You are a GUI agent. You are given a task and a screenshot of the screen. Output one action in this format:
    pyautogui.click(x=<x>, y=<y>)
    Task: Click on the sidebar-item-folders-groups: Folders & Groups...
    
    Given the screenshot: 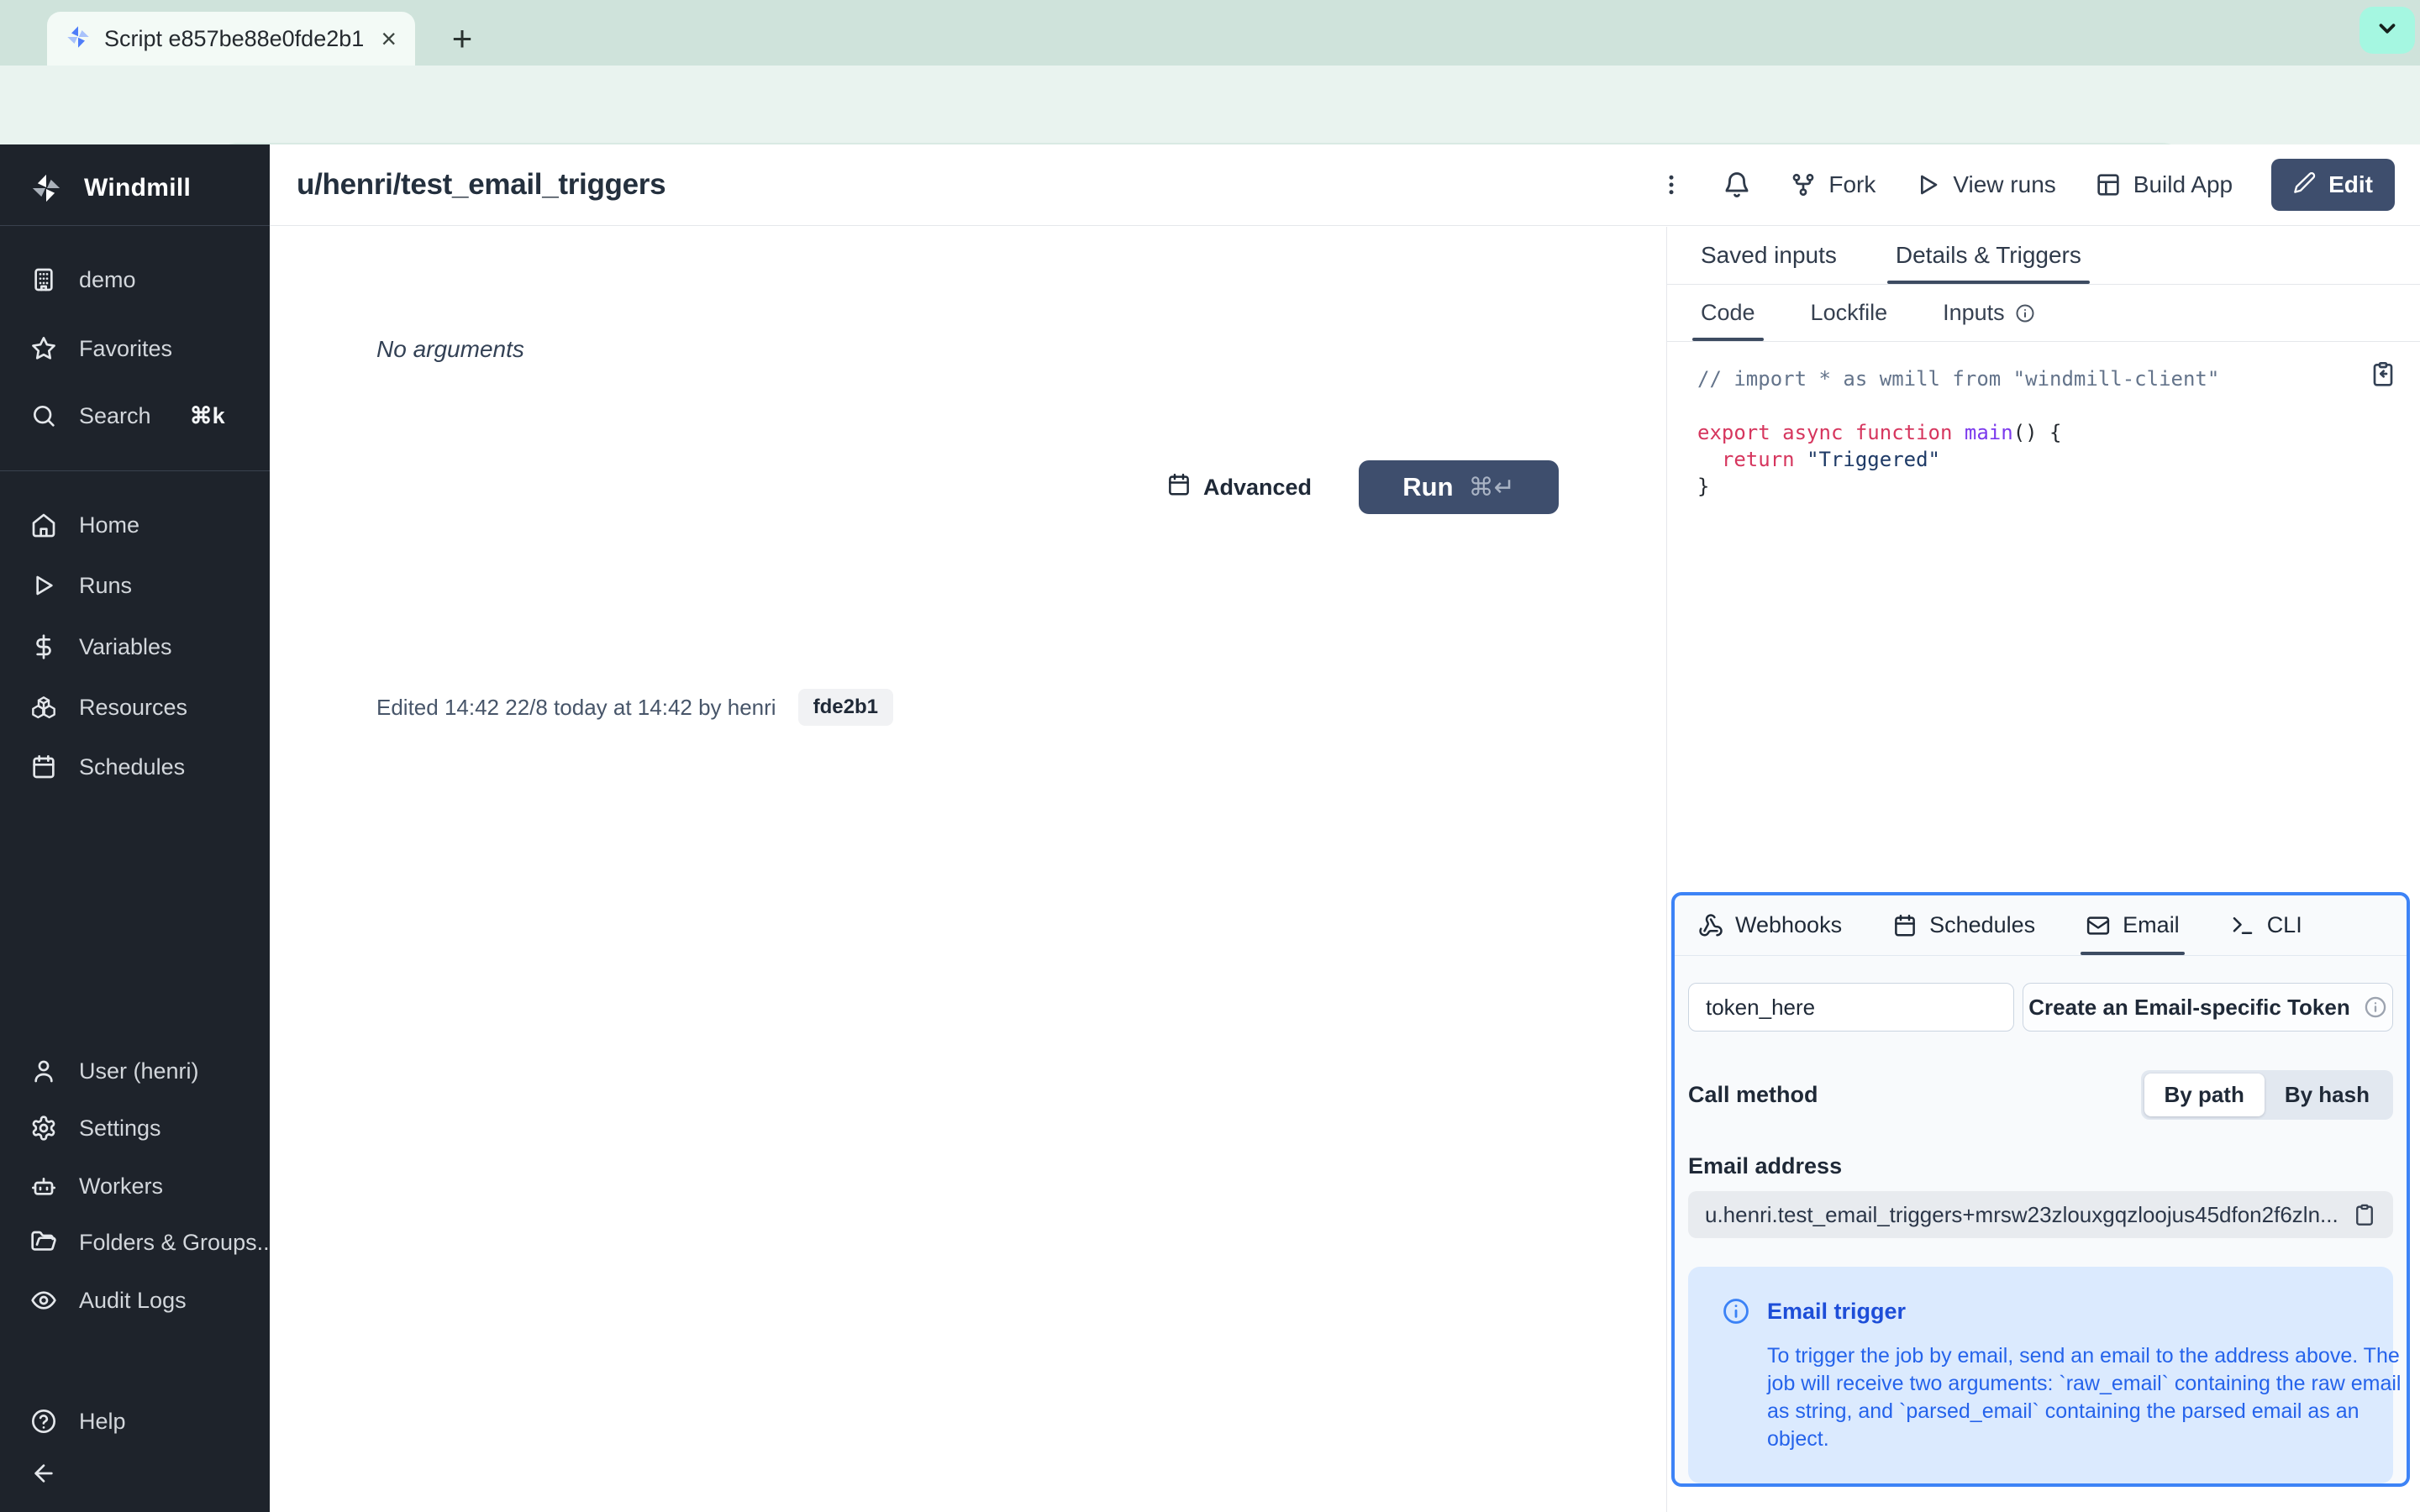 What is the action you would take?
    pyautogui.click(x=153, y=1242)
    